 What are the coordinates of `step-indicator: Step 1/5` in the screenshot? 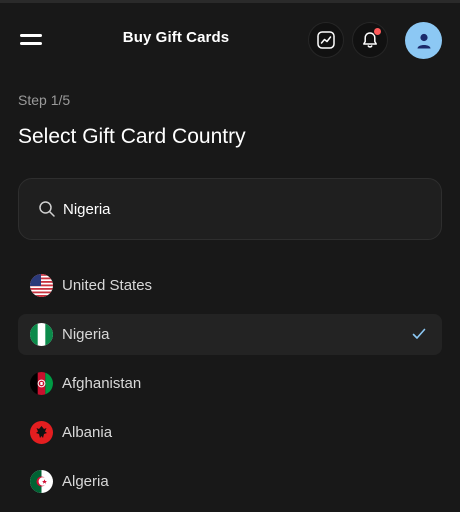 It's located at (44, 100).